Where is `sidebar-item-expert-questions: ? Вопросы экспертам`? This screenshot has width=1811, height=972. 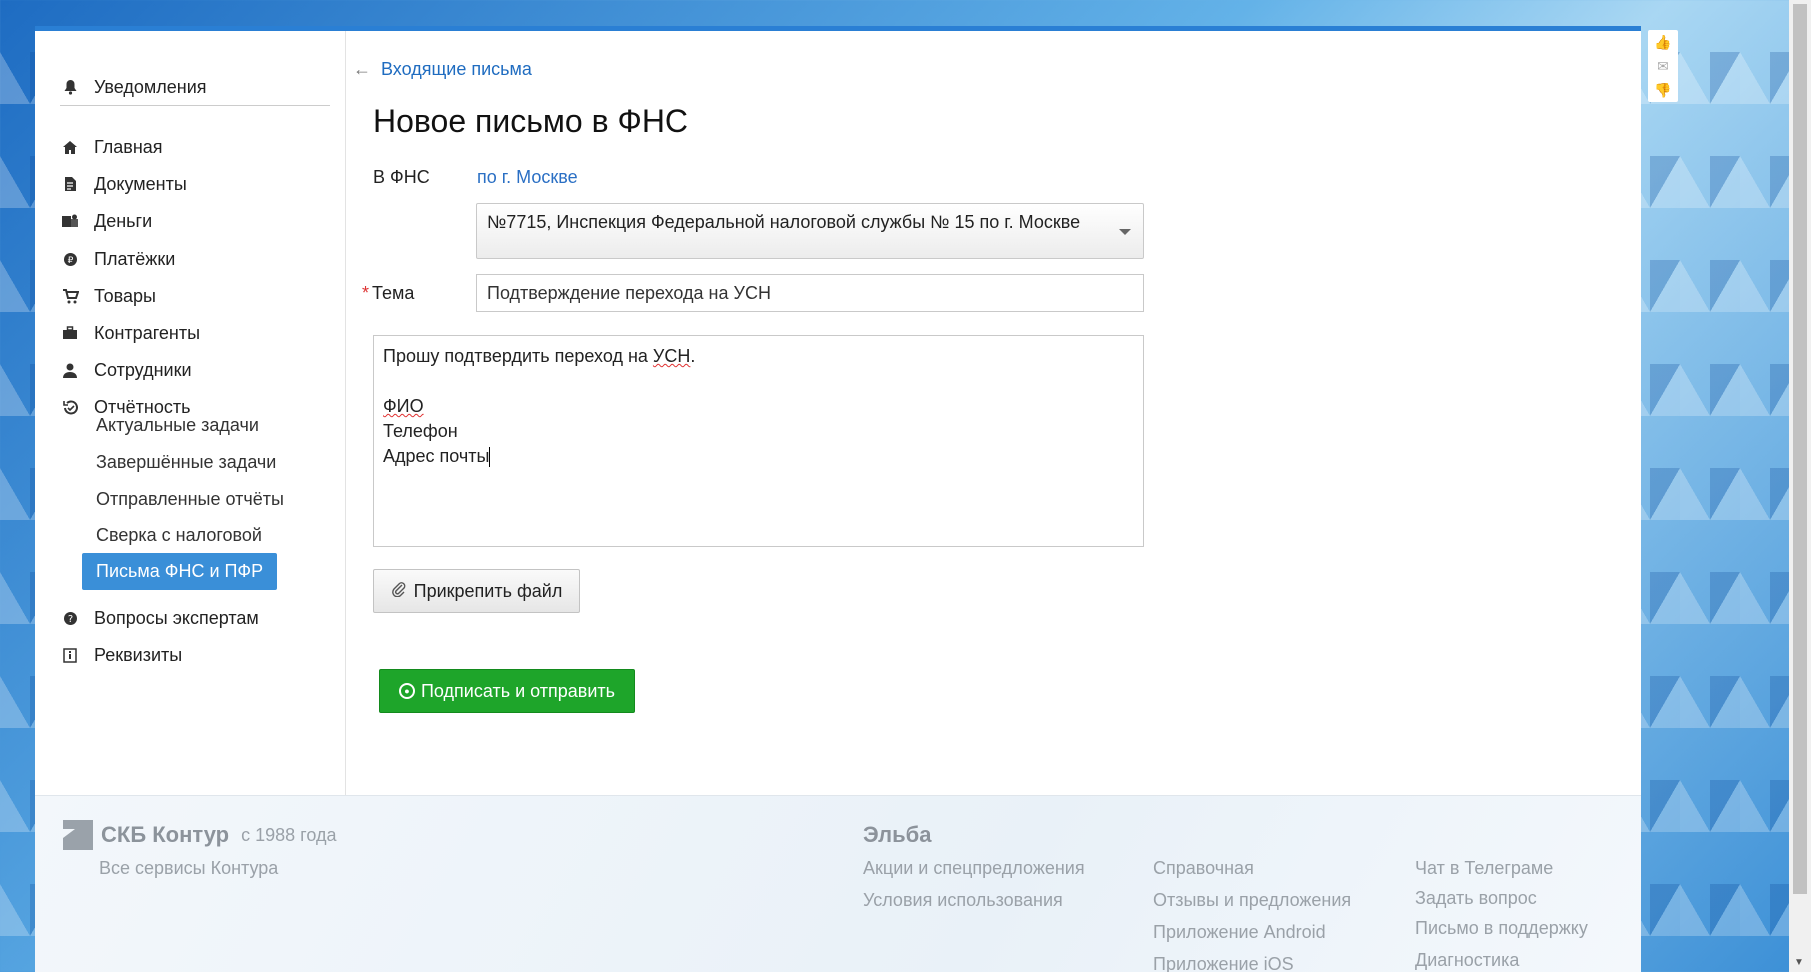
sidebar-item-expert-questions: ? Вопросы экспертам is located at coordinates (159, 618).